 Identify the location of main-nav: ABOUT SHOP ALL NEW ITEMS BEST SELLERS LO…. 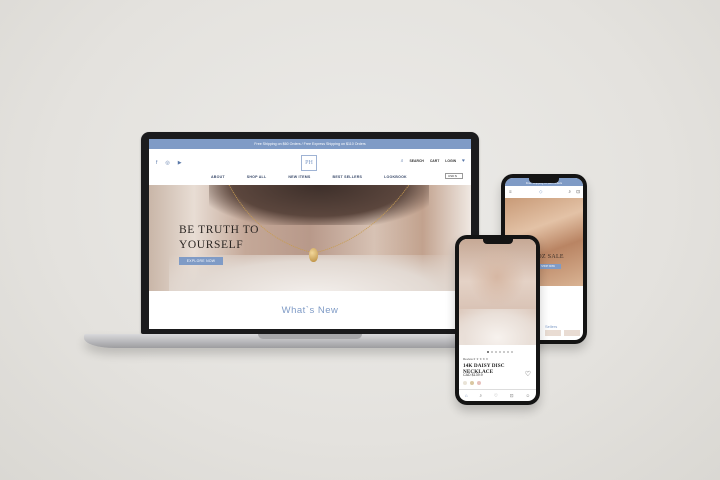
(309, 177).